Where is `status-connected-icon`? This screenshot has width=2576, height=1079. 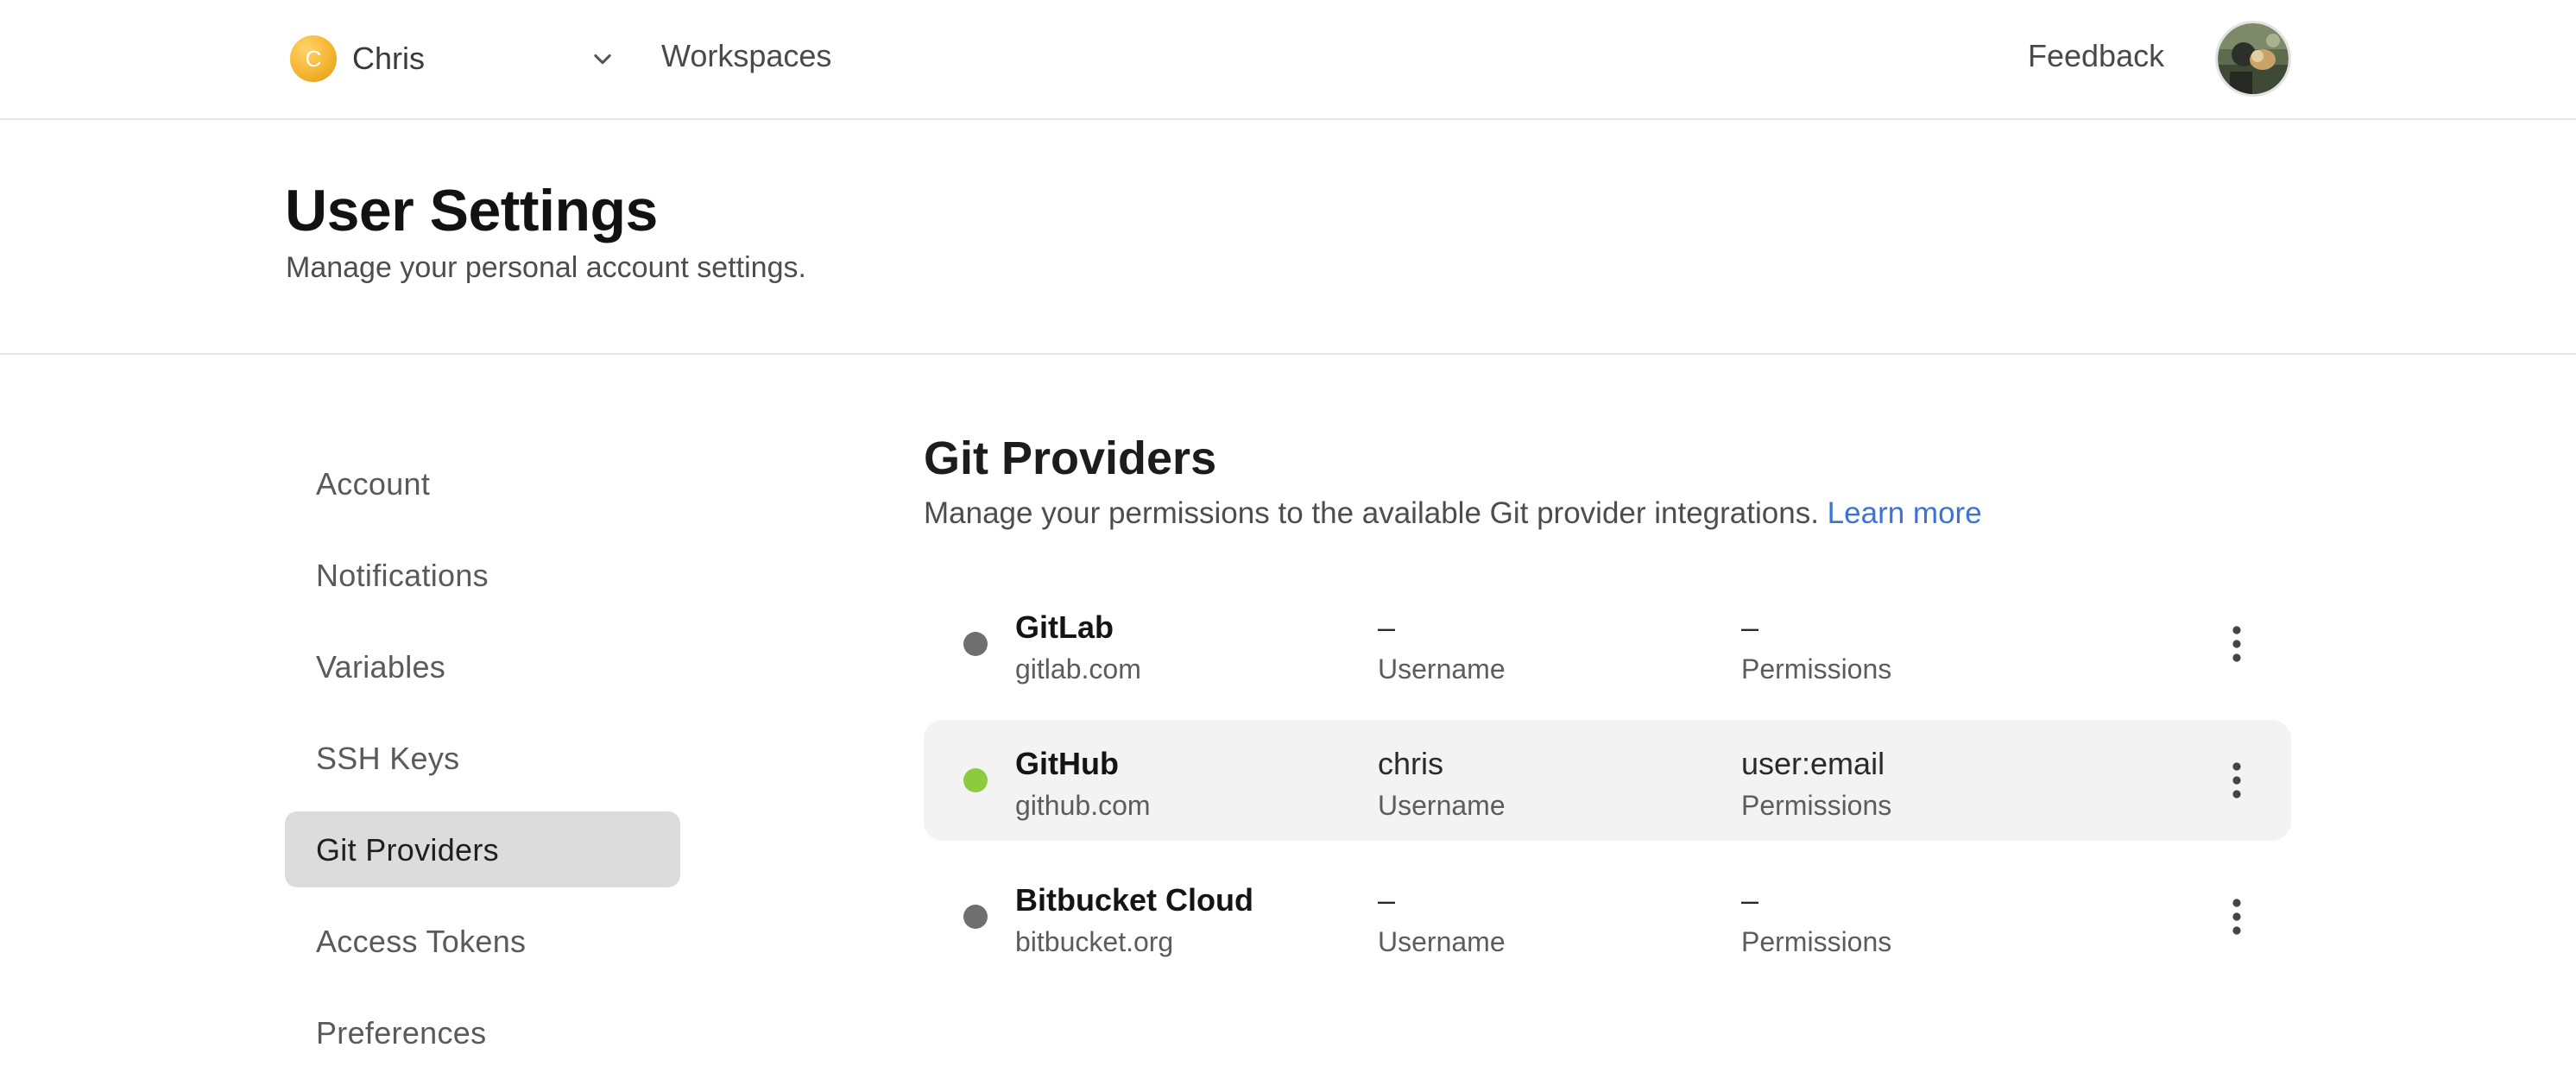 status-connected-icon is located at coordinates (975, 780).